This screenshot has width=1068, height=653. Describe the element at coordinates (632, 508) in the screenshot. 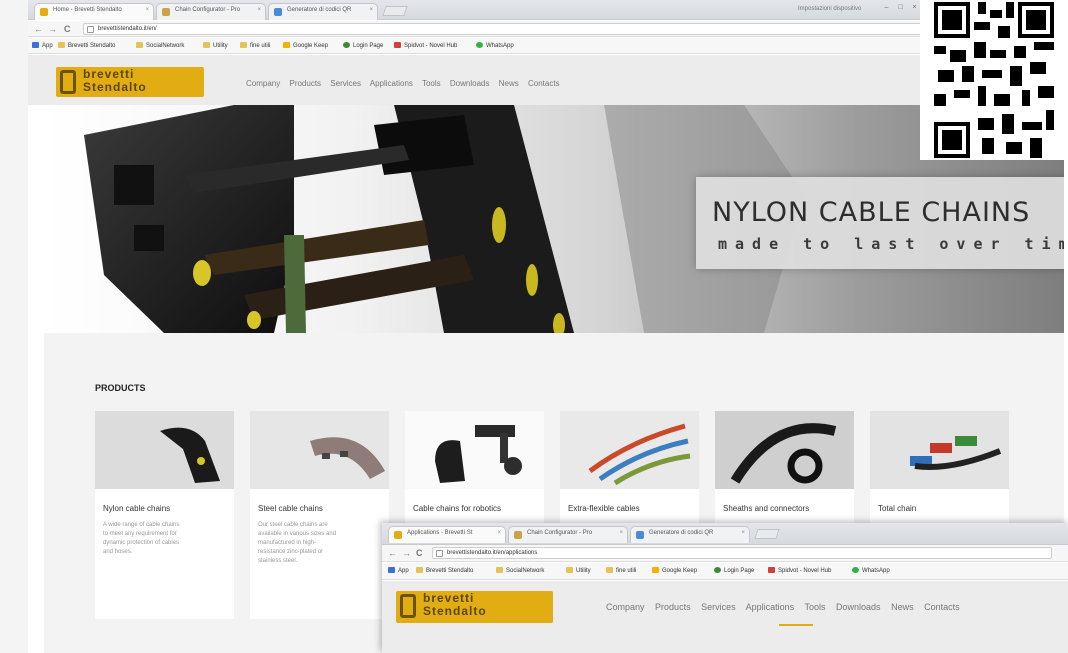

I see `product-name: Extra-flexible cables` at that location.